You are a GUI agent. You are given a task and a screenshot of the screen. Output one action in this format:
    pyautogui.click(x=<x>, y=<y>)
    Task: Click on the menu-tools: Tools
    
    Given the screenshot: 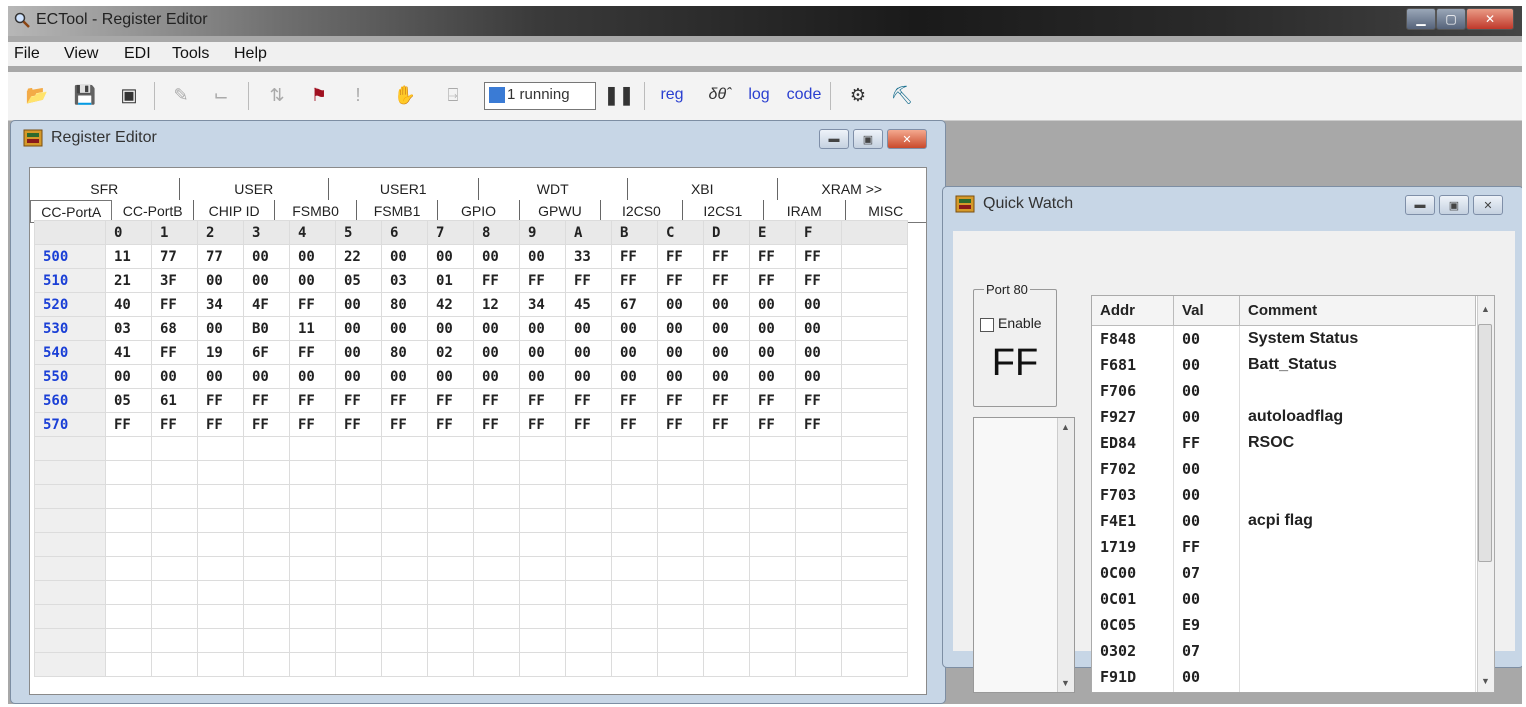 What is the action you would take?
    pyautogui.click(x=190, y=54)
    